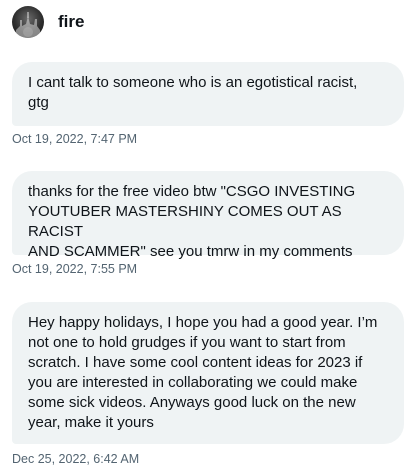 The image size is (417, 473). What do you see at coordinates (48, 22) in the screenshot?
I see `conversation-header: fire` at bounding box center [48, 22].